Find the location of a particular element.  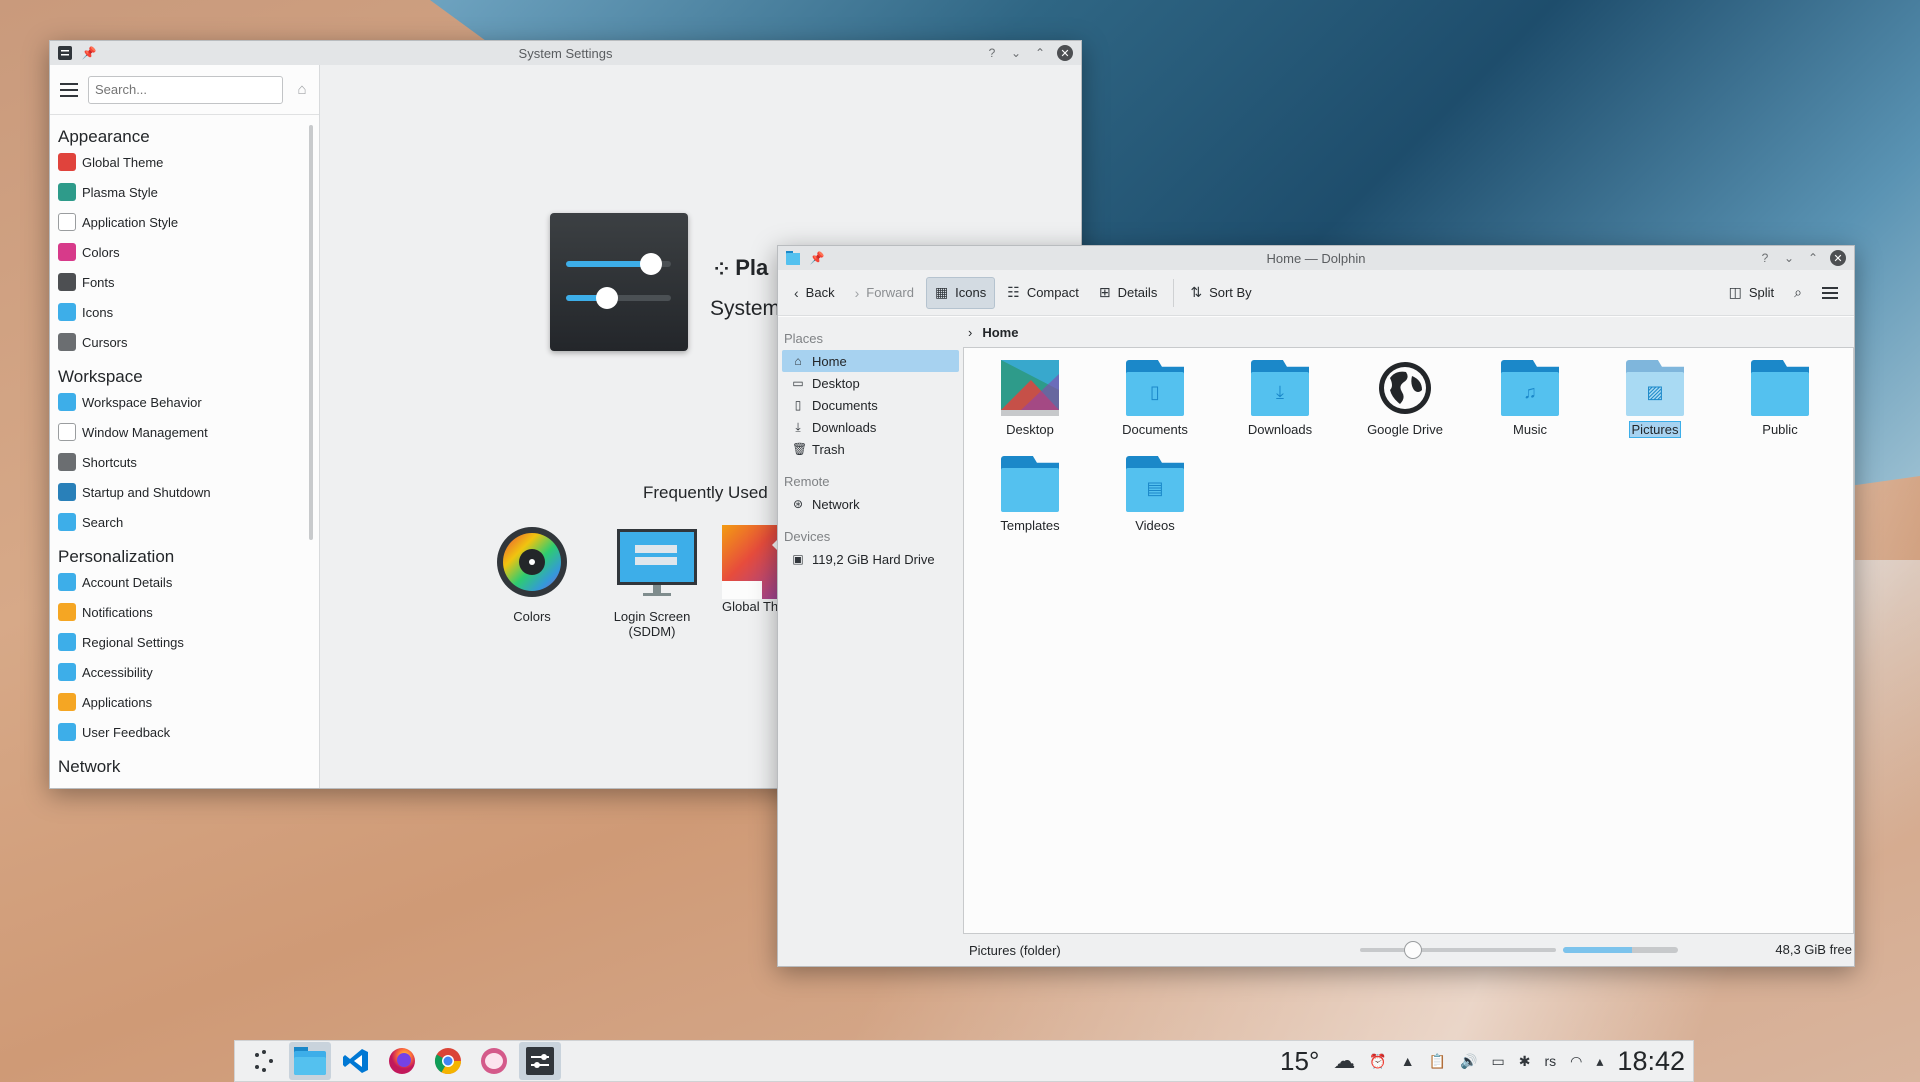

place-119-2-gib-hard-drive: ▣ 119,2 GiB Hard Drive is located at coordinates (870, 559).